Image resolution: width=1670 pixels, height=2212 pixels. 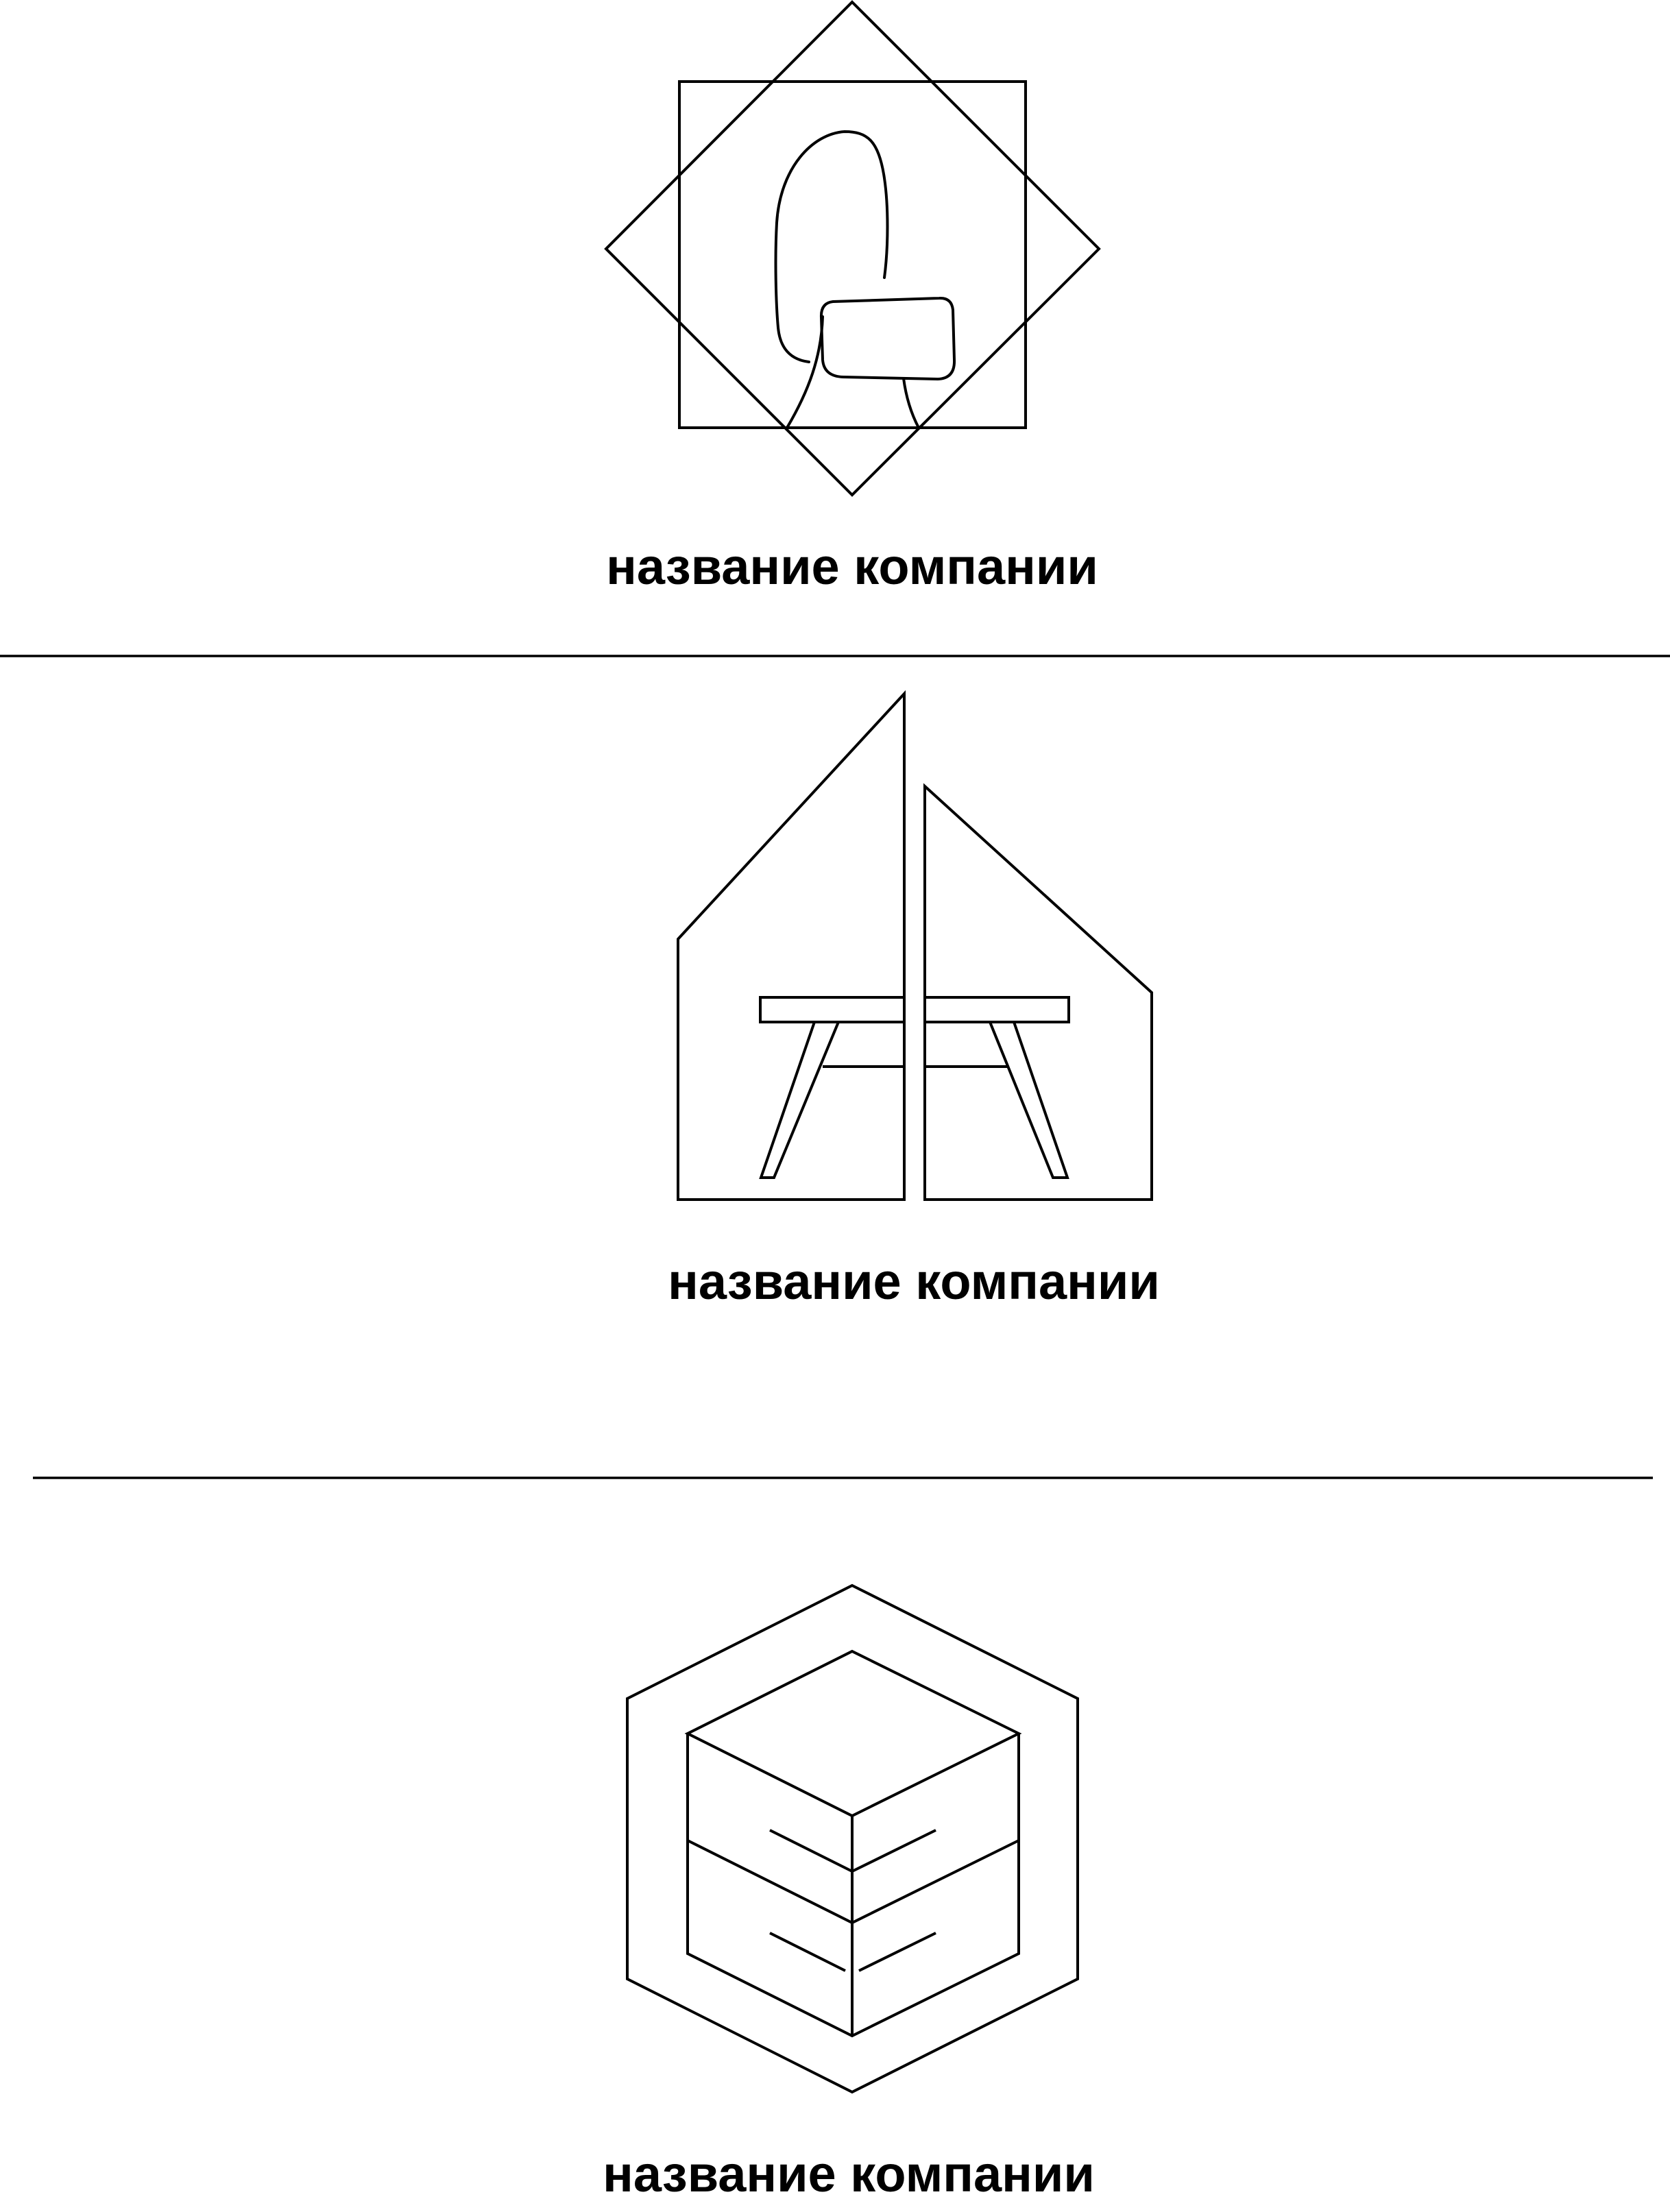 What do you see at coordinates (914, 1087) in the screenshot?
I see `table-icon` at bounding box center [914, 1087].